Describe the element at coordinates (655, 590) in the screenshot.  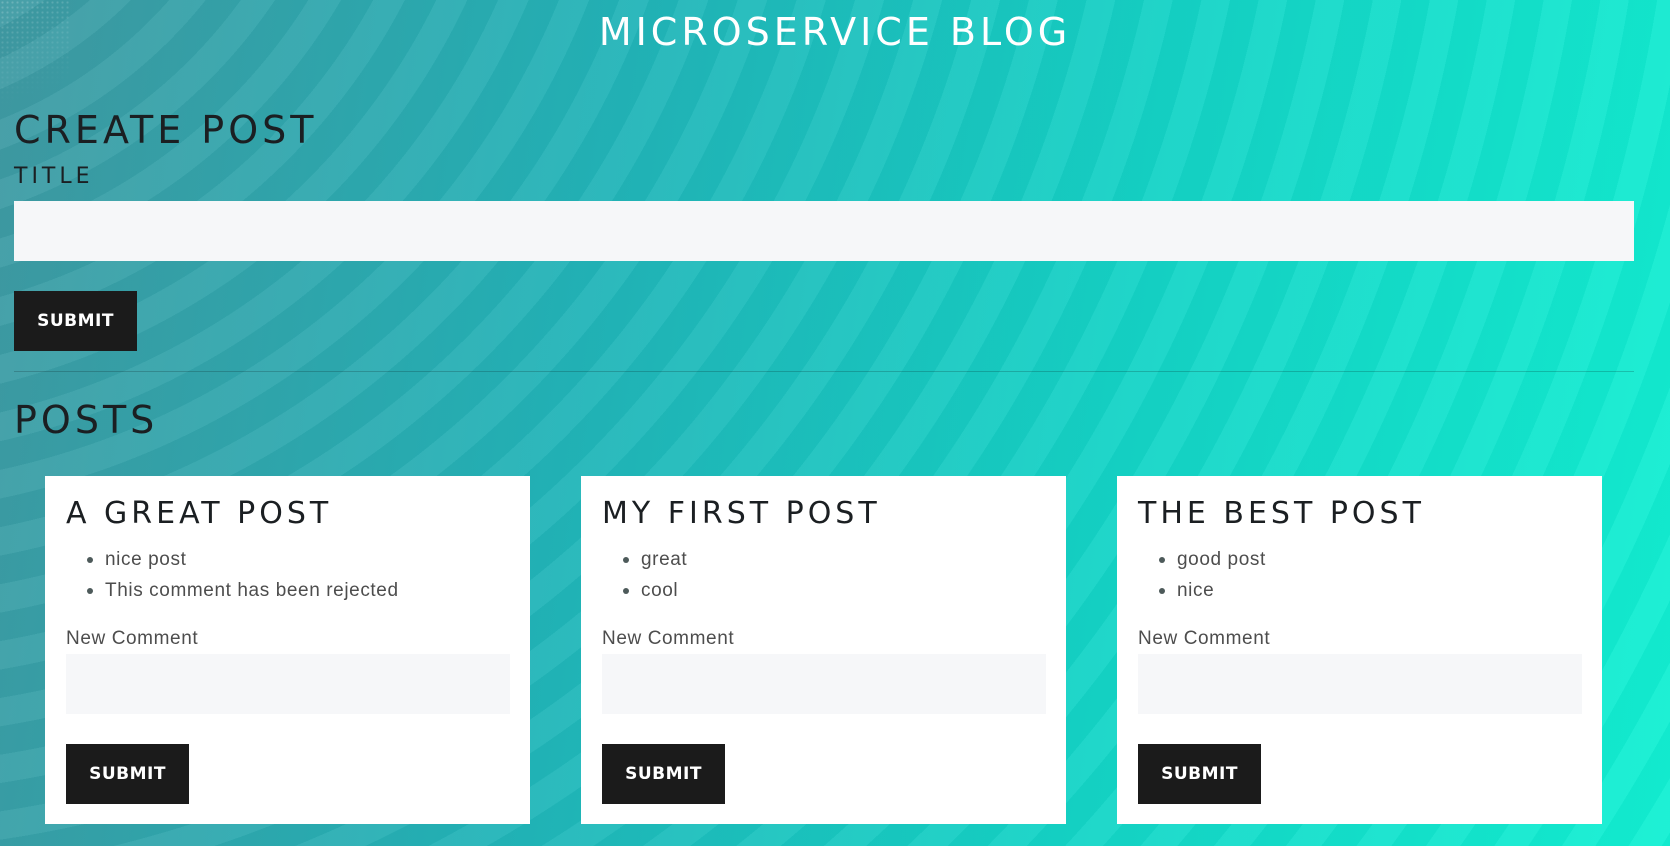
I see `comment-item: cool` at that location.